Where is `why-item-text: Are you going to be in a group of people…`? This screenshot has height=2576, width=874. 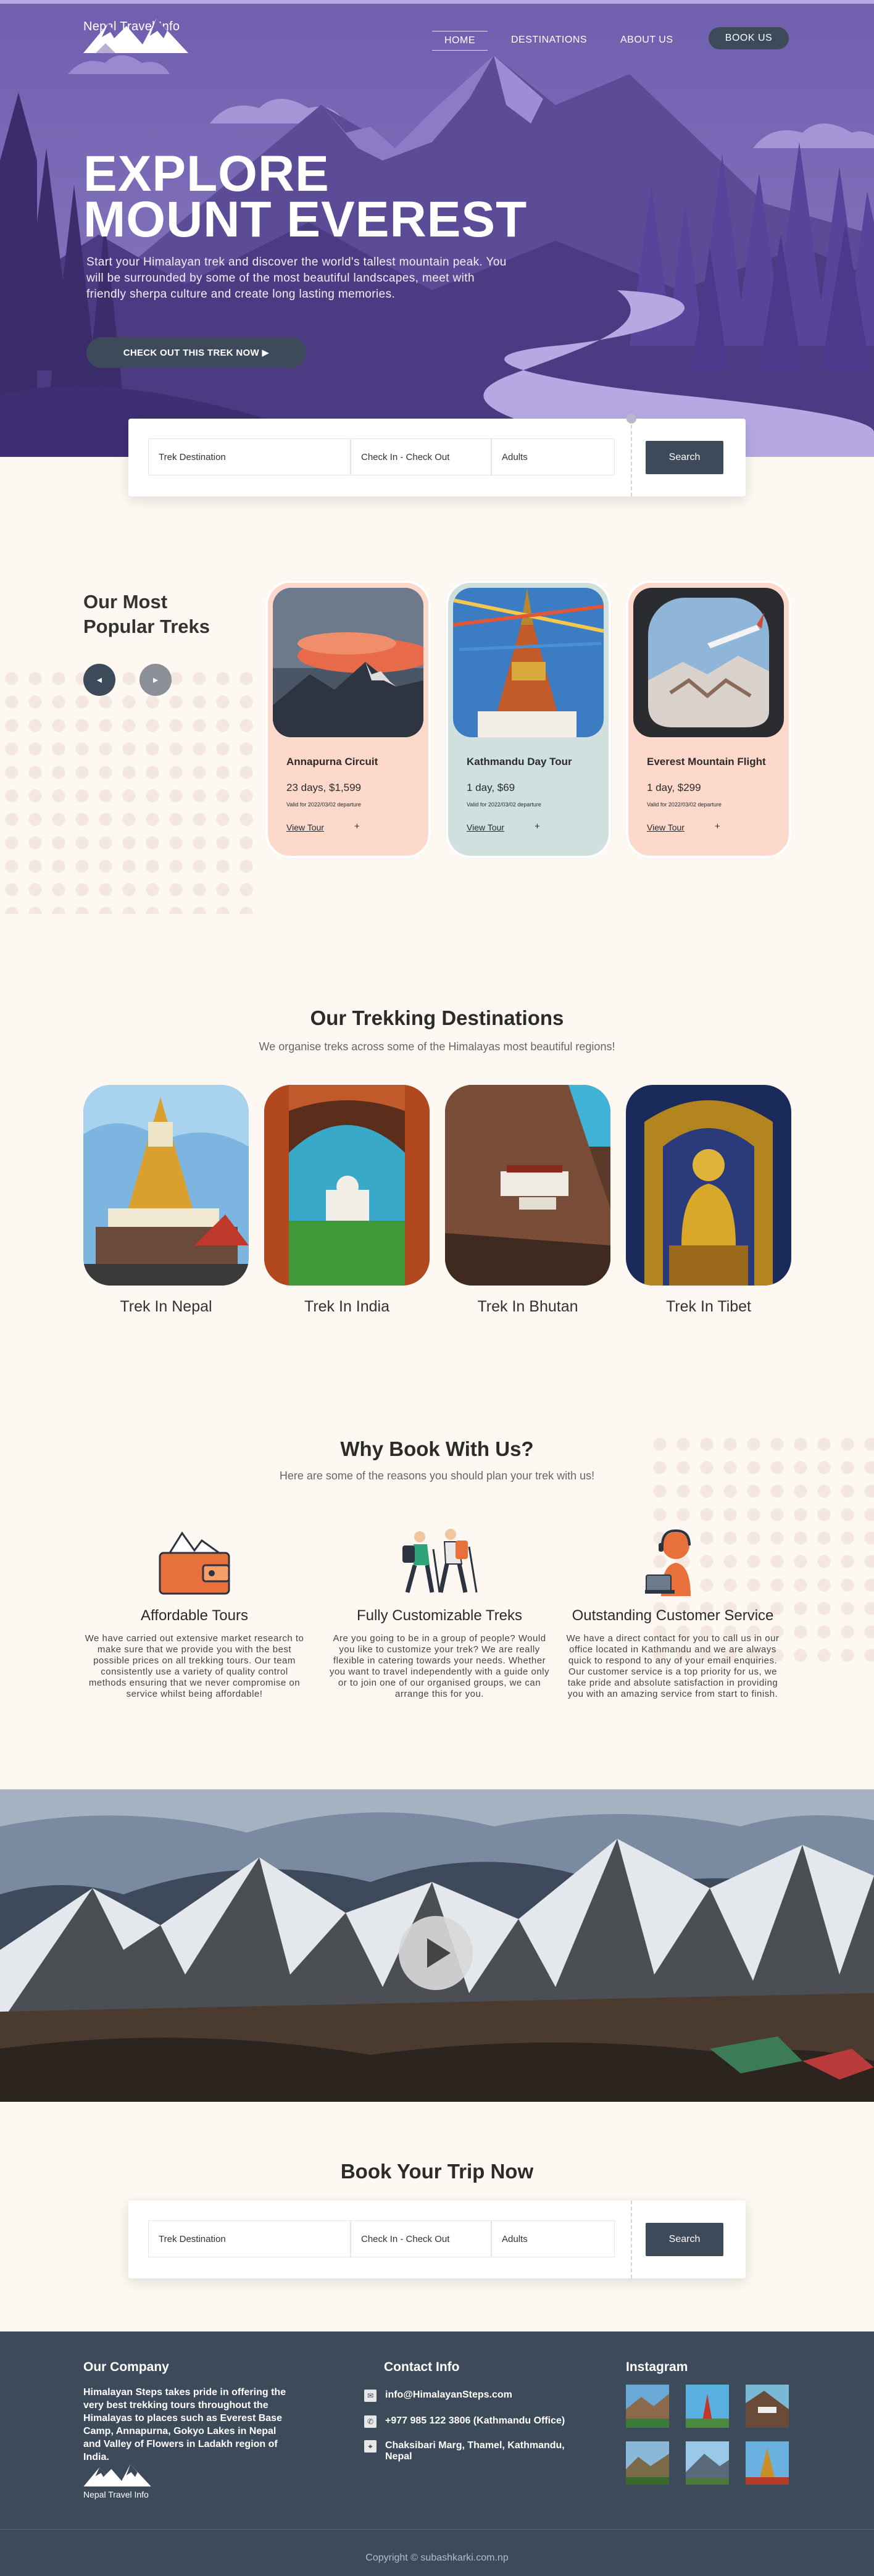
why-item-text: Are you going to be in a group of people… is located at coordinates (439, 1666).